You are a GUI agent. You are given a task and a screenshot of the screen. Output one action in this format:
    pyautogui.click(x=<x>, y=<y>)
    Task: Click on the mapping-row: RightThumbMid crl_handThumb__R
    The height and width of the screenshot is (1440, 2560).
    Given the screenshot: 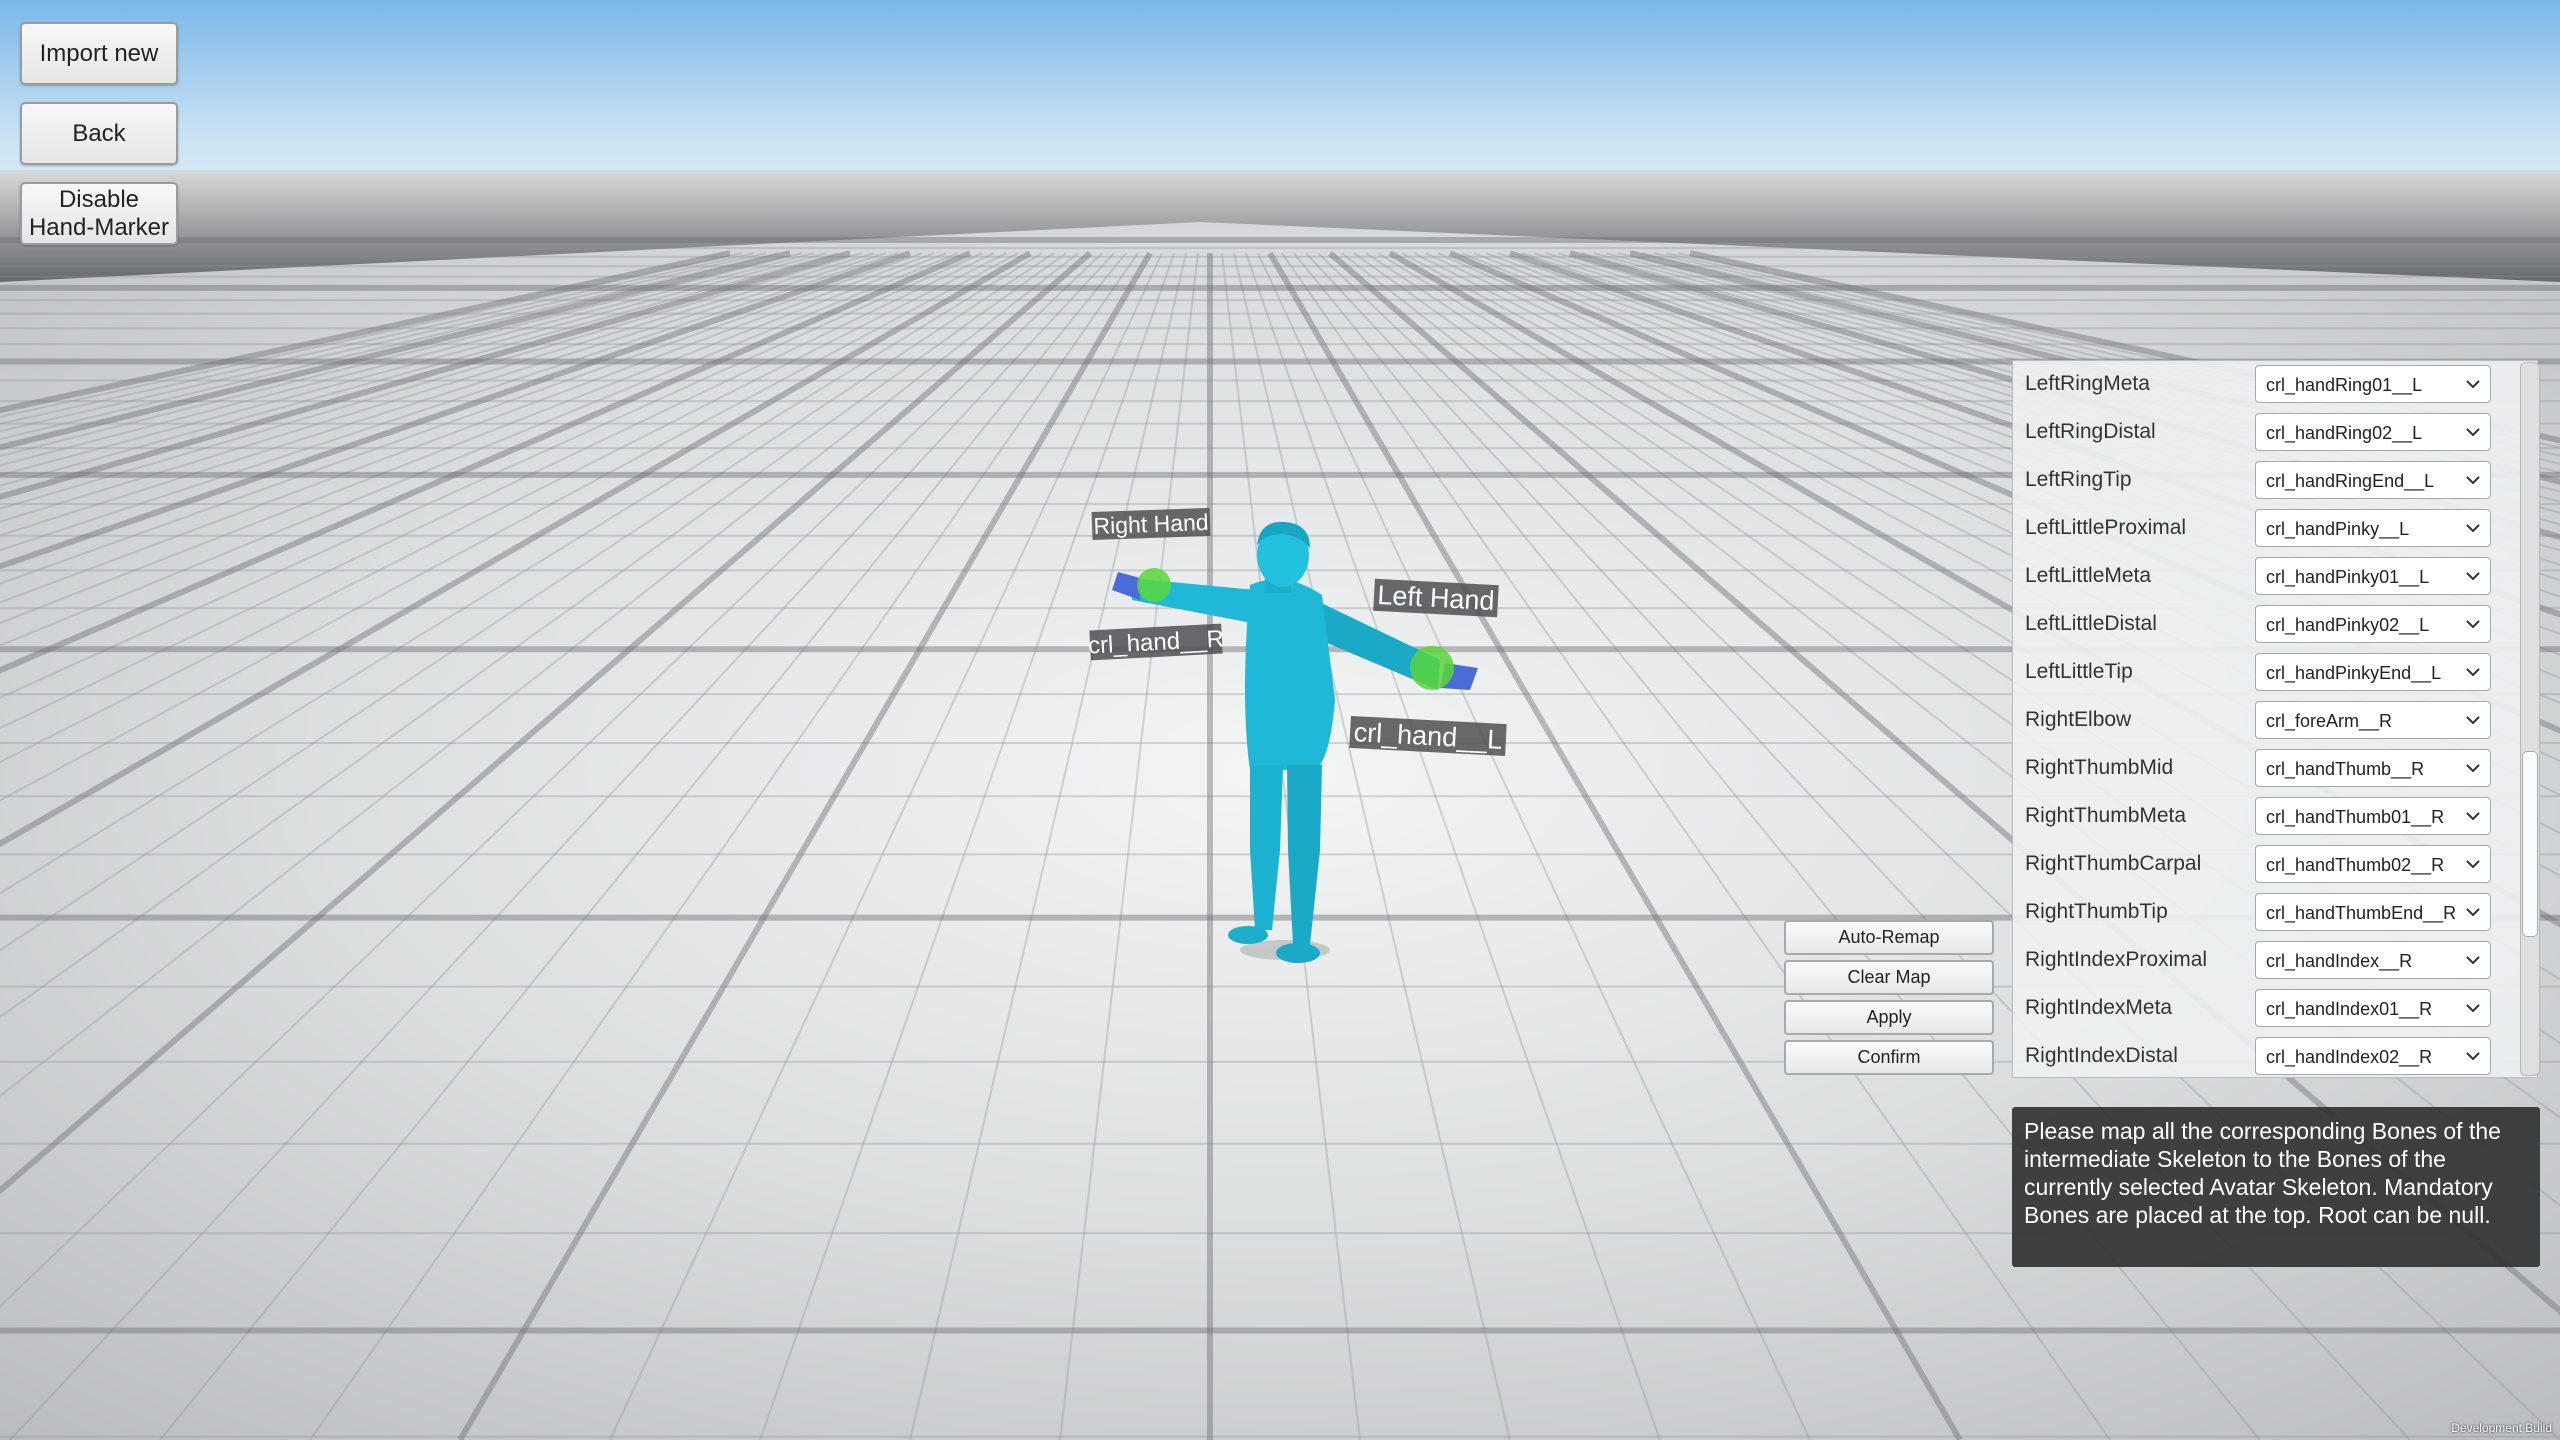 What is the action you would take?
    pyautogui.click(x=2263, y=769)
    